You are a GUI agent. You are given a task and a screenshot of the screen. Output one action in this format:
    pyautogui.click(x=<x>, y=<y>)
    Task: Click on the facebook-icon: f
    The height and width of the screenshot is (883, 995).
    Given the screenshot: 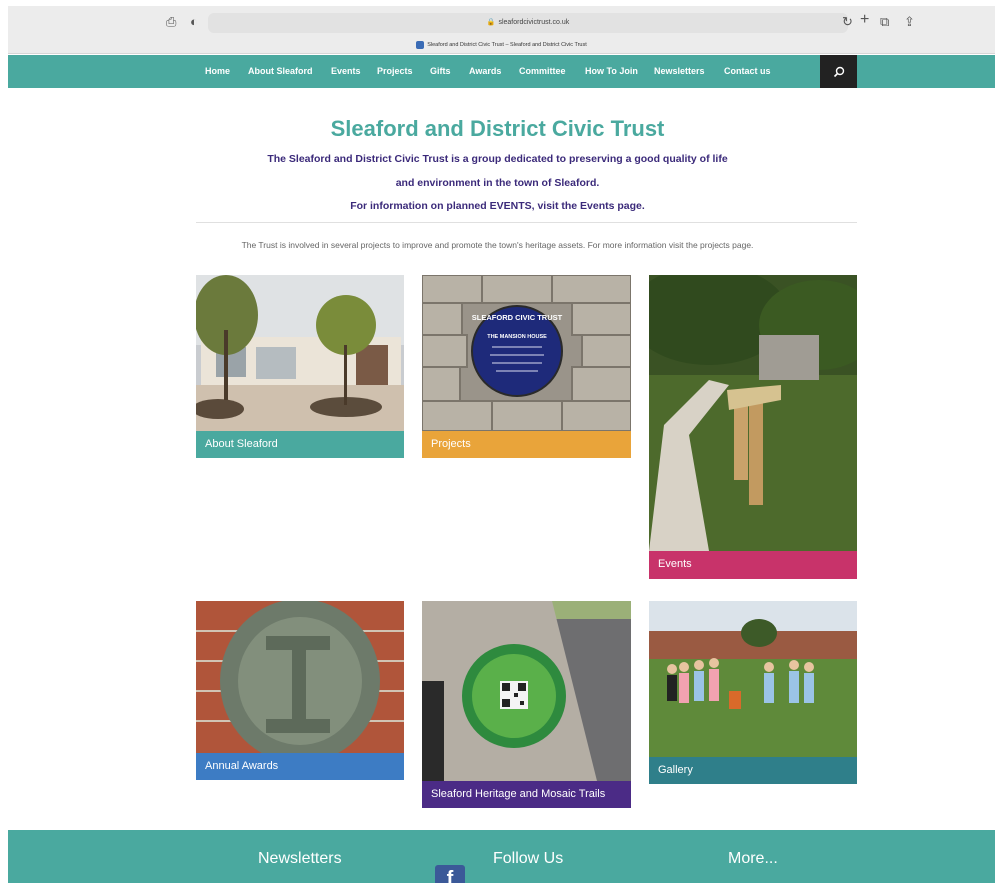 What is the action you would take?
    pyautogui.click(x=450, y=874)
    